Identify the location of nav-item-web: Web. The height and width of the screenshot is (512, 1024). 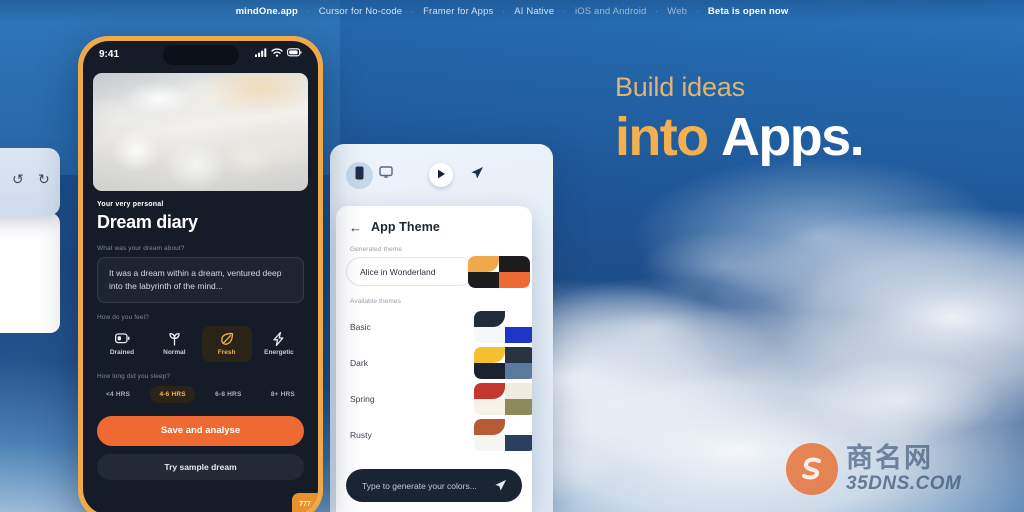
(677, 11).